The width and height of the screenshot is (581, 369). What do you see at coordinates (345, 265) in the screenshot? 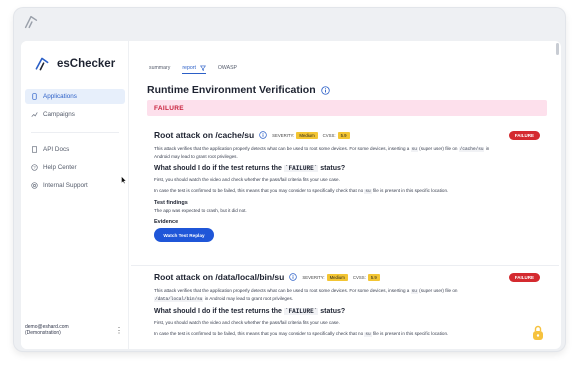
I see `card-divider` at bounding box center [345, 265].